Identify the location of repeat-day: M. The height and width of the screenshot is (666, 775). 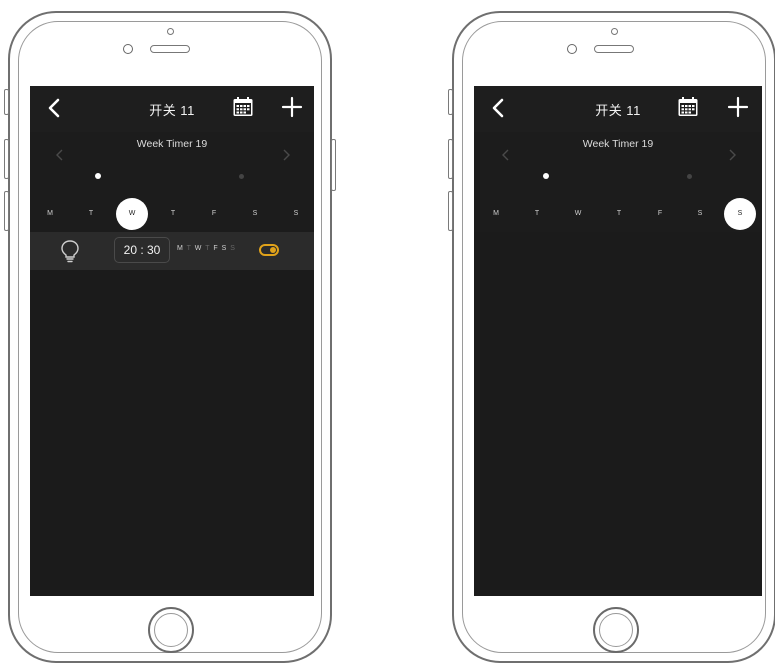
(180, 248).